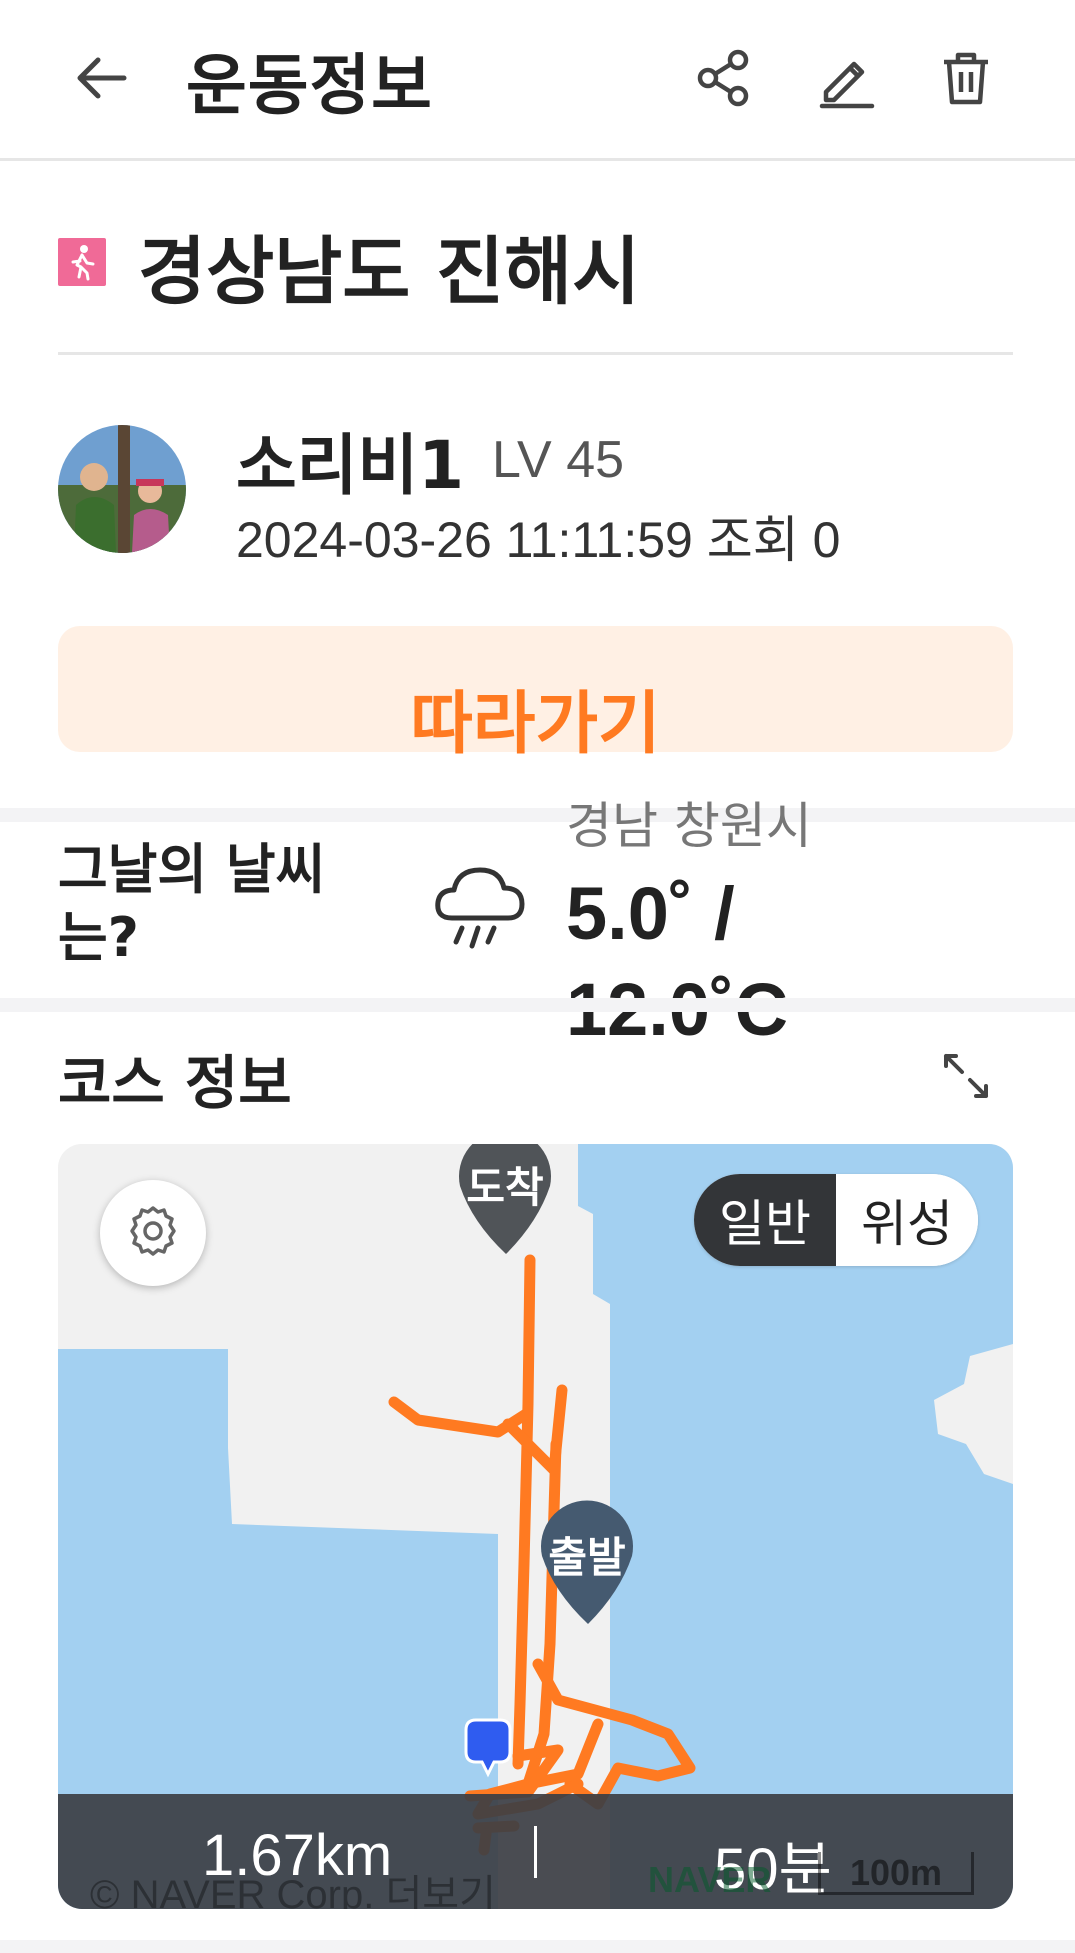 The width and height of the screenshot is (1075, 1953). What do you see at coordinates (102, 78) in the screenshot?
I see `back-arrow-icon` at bounding box center [102, 78].